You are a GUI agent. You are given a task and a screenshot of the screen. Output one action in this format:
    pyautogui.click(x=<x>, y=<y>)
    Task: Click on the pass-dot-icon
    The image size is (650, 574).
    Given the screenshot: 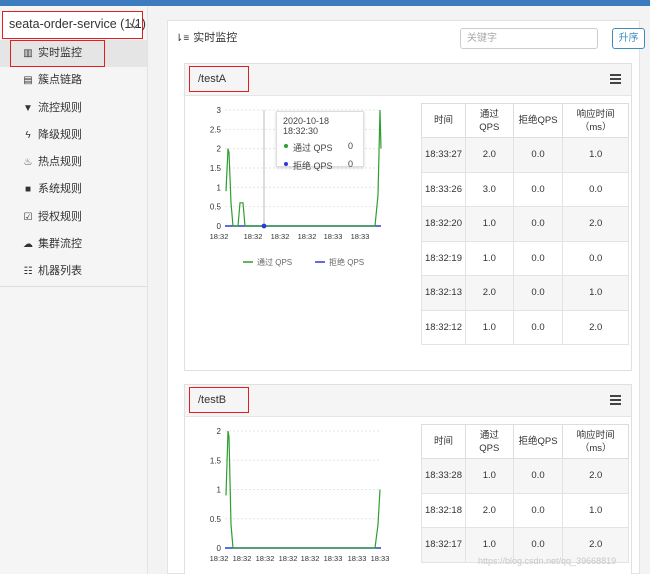 What is the action you would take?
    pyautogui.click(x=286, y=146)
    